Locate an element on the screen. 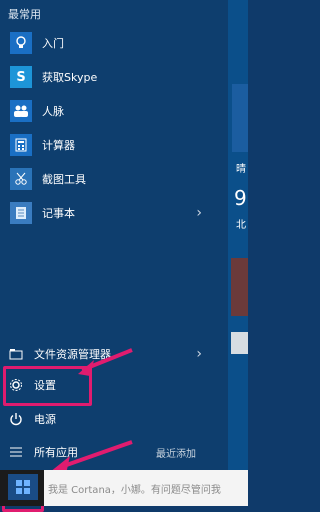 Image resolution: width=320 pixels, height=512 pixels. app-label: 计算器 is located at coordinates (58, 145).